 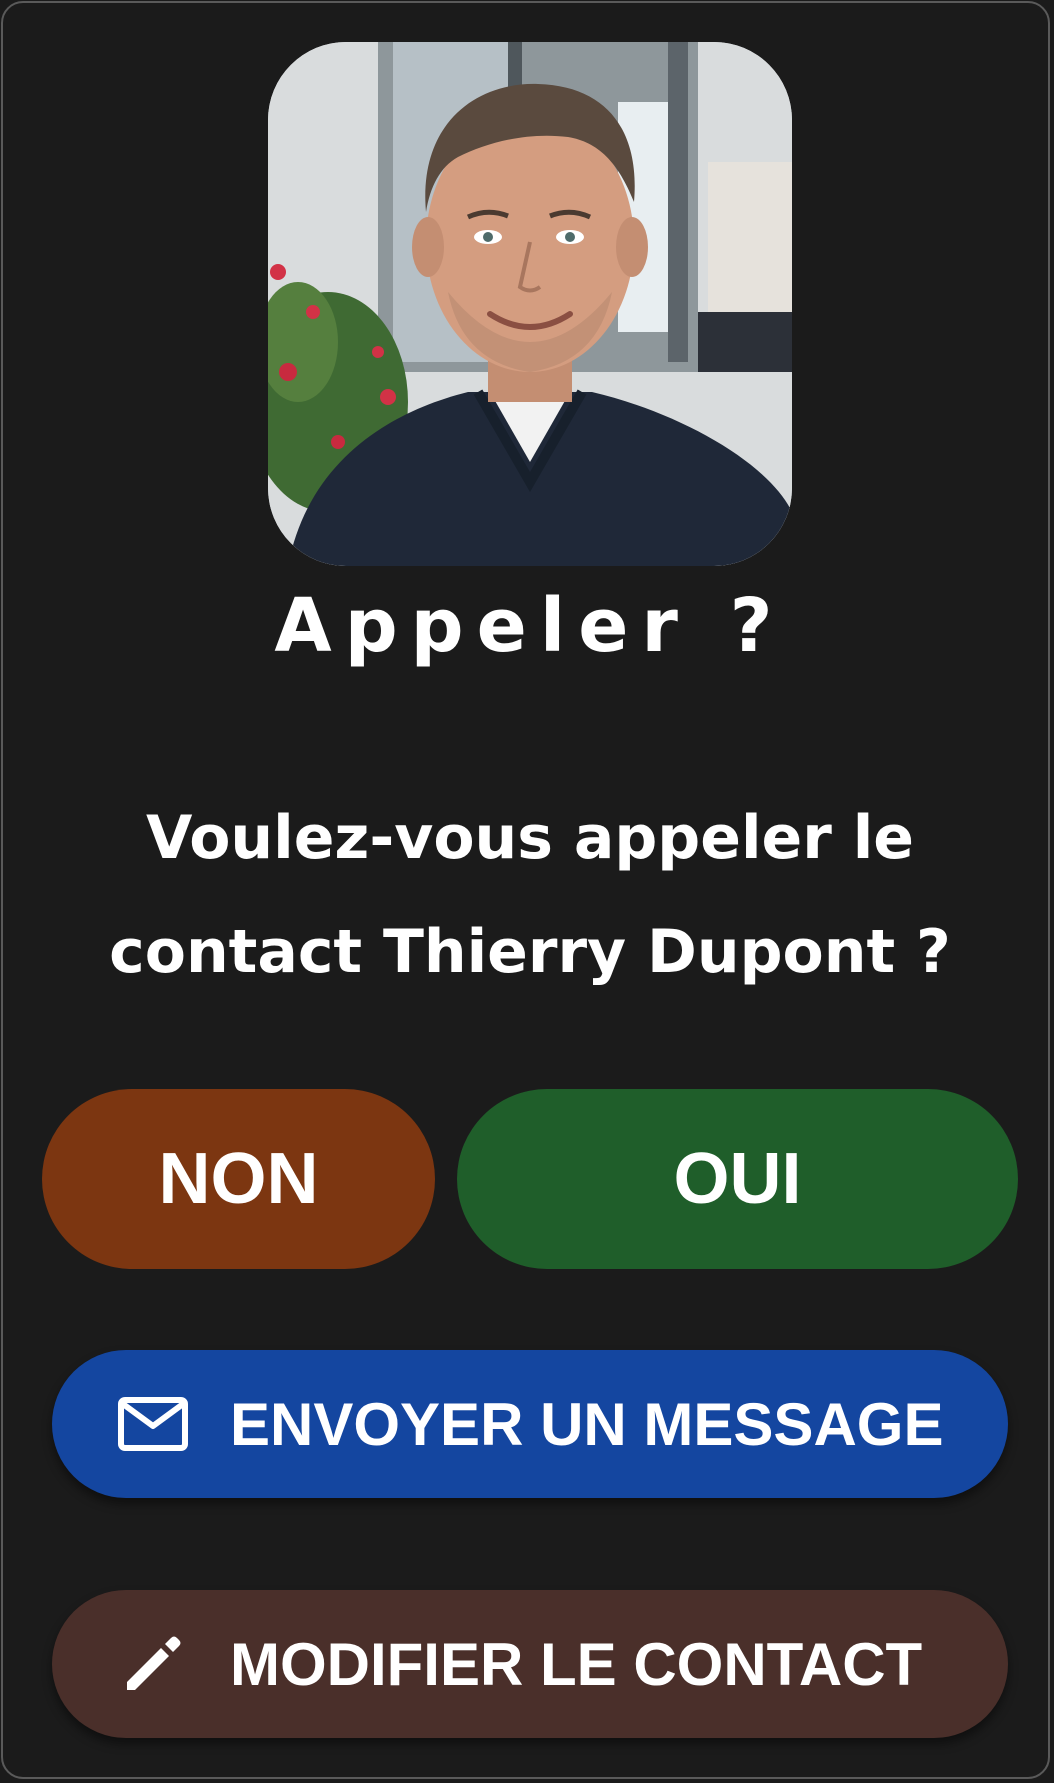 I want to click on edit-contact-button: MODIFIER LE CONTACT, so click(x=530, y=1664).